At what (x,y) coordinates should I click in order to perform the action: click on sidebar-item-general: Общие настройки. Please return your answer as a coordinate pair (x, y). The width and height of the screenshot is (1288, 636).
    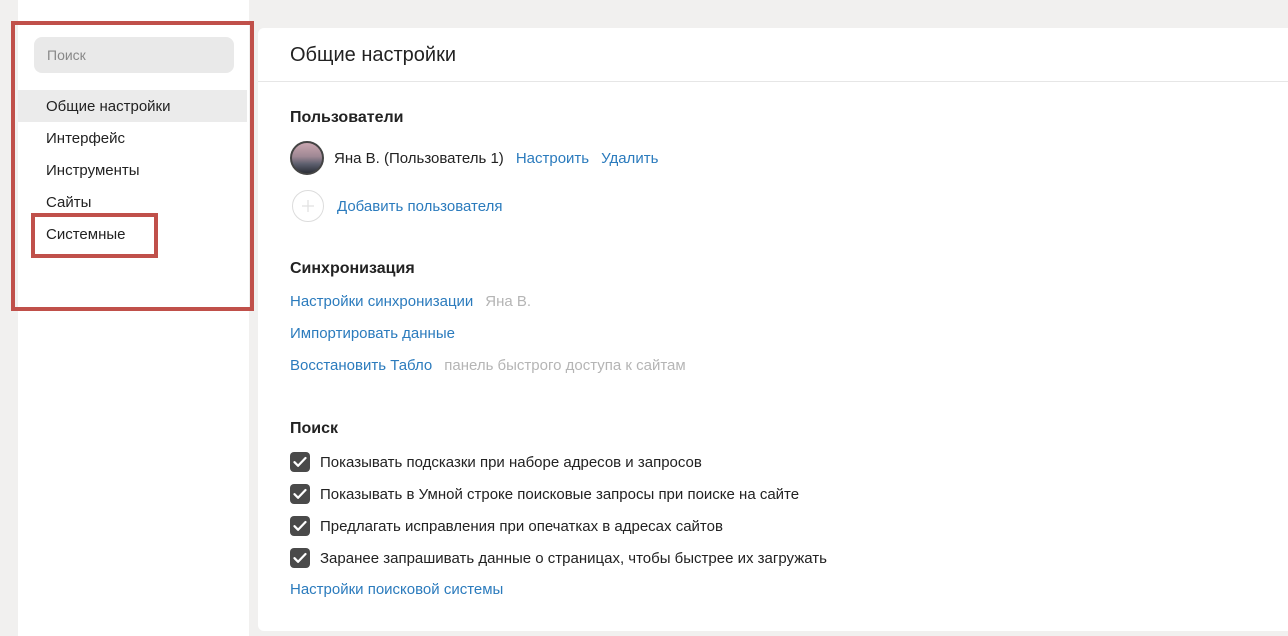
    Looking at the image, I should click on (132, 106).